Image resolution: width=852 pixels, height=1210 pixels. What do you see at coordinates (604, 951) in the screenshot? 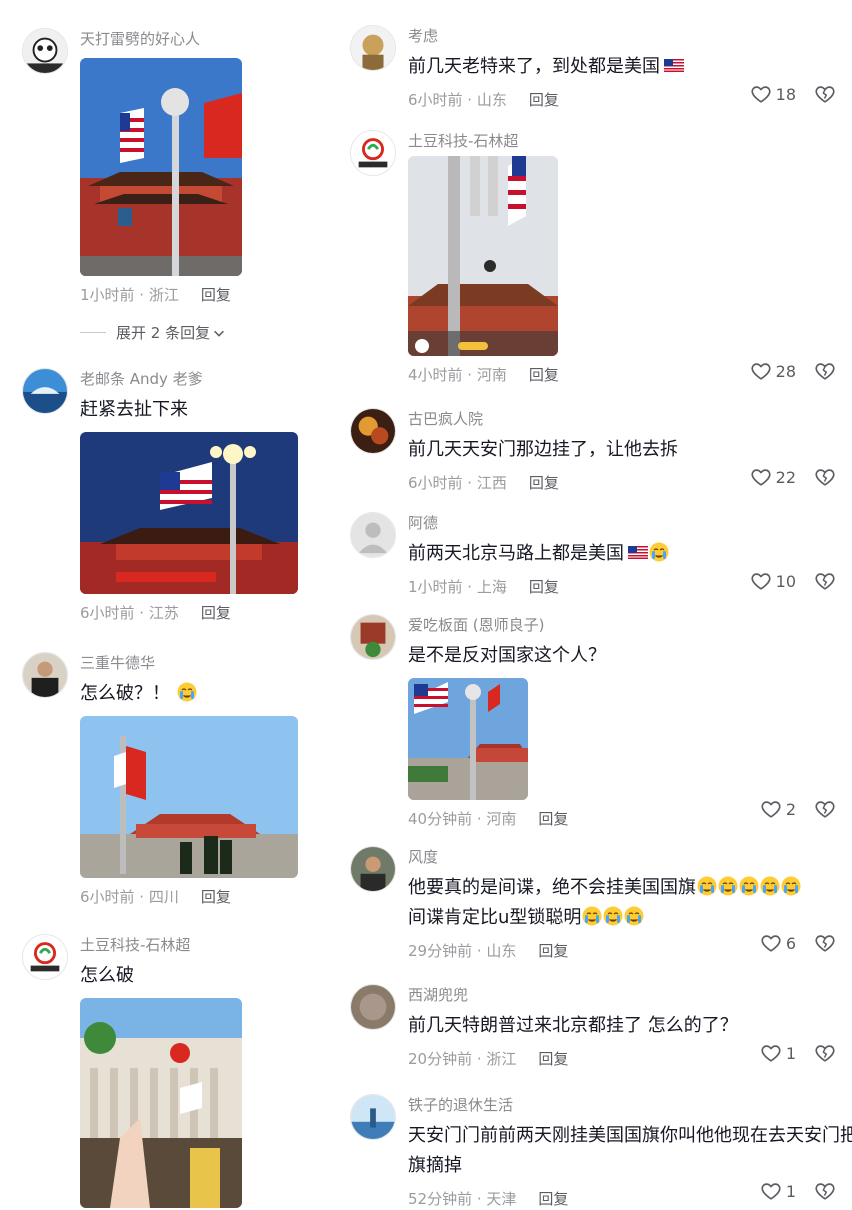
I see `comment-meta: 29分钟前 · 山东 回复` at bounding box center [604, 951].